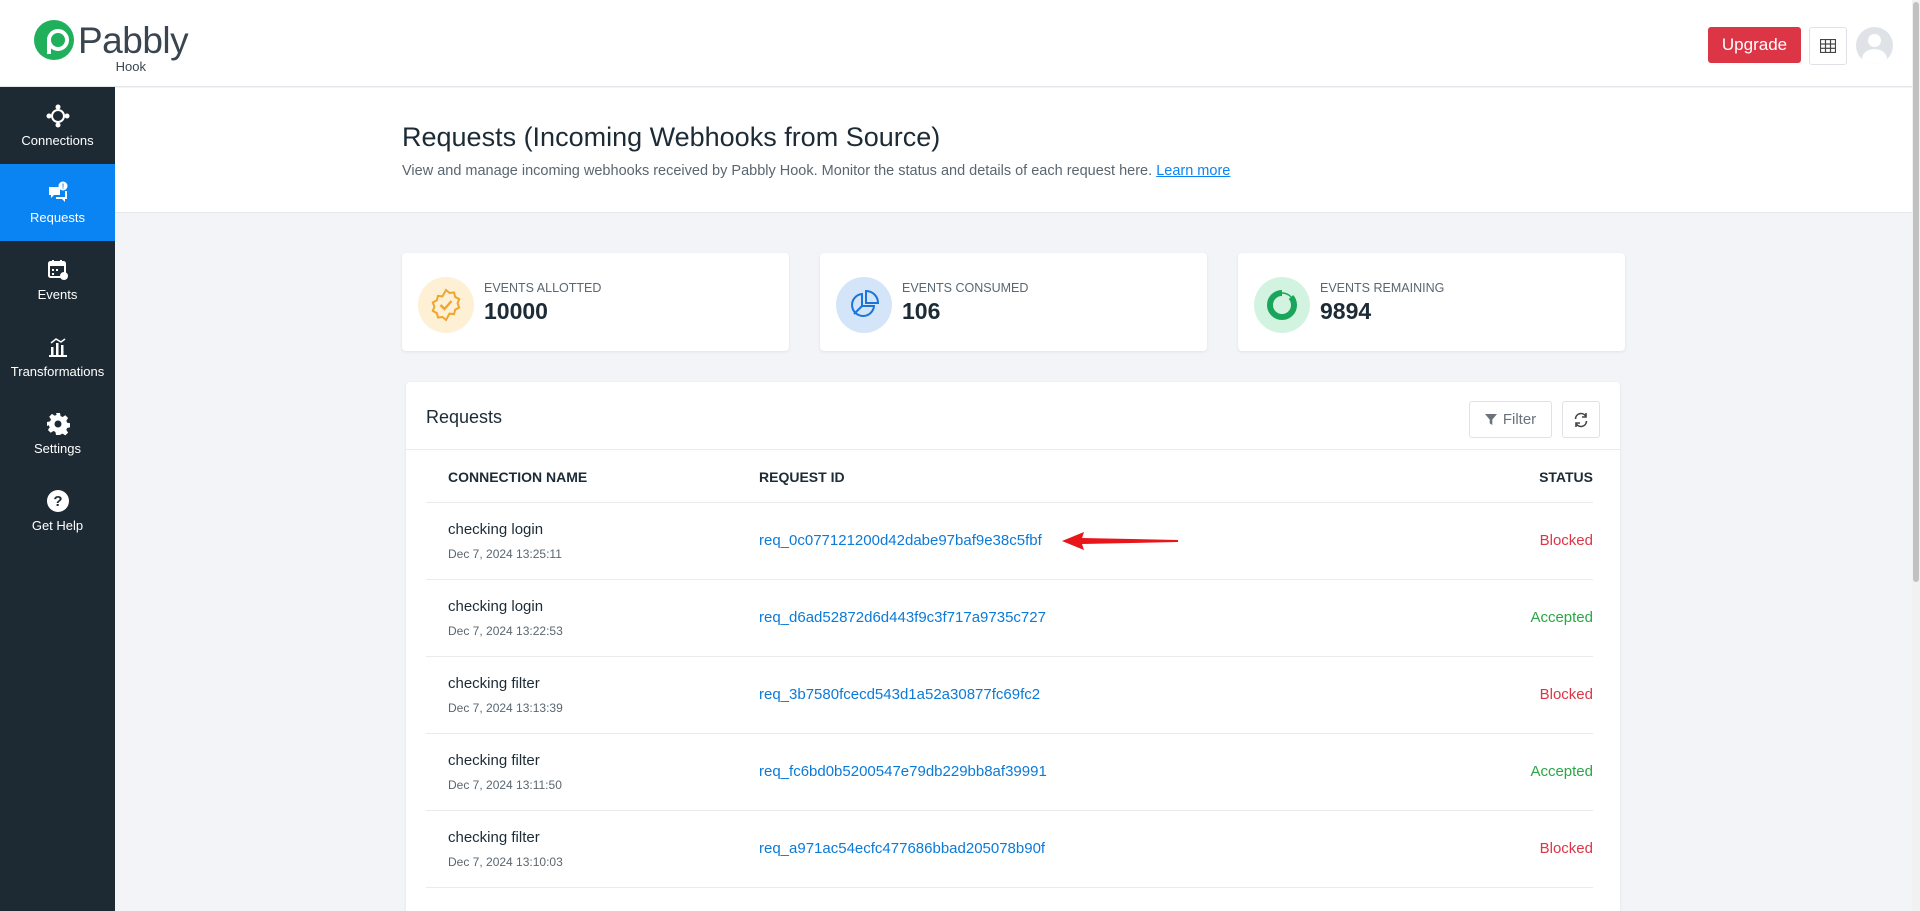 The image size is (1920, 911). I want to click on gear-icon, so click(58, 423).